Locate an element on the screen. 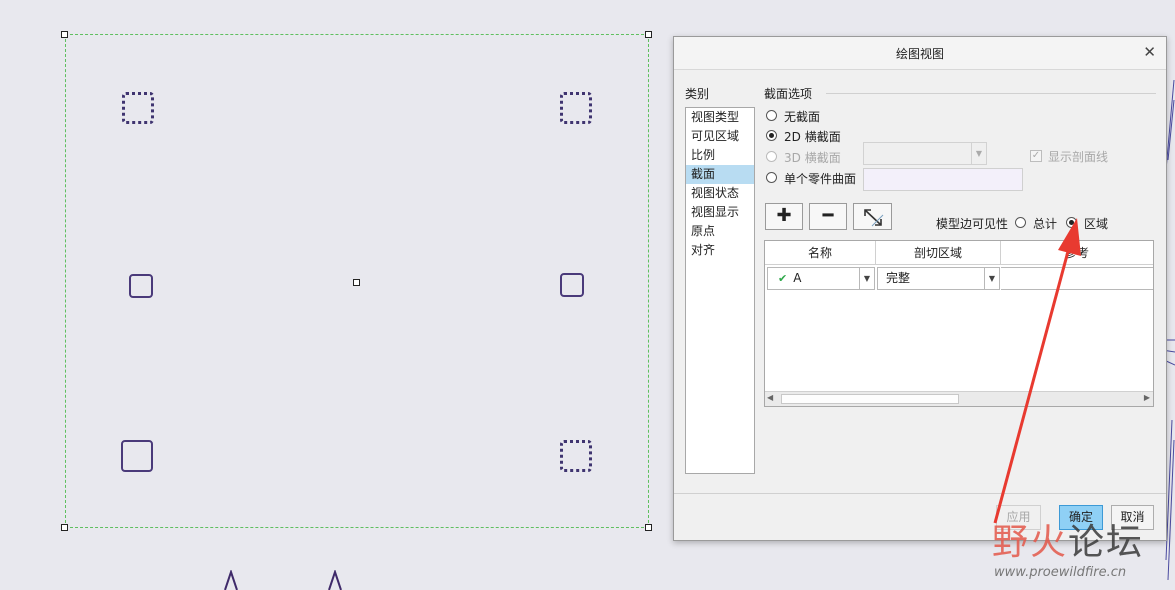 The width and height of the screenshot is (1175, 590). watermark-title: 野火论坛 is located at coordinates (1068, 542).